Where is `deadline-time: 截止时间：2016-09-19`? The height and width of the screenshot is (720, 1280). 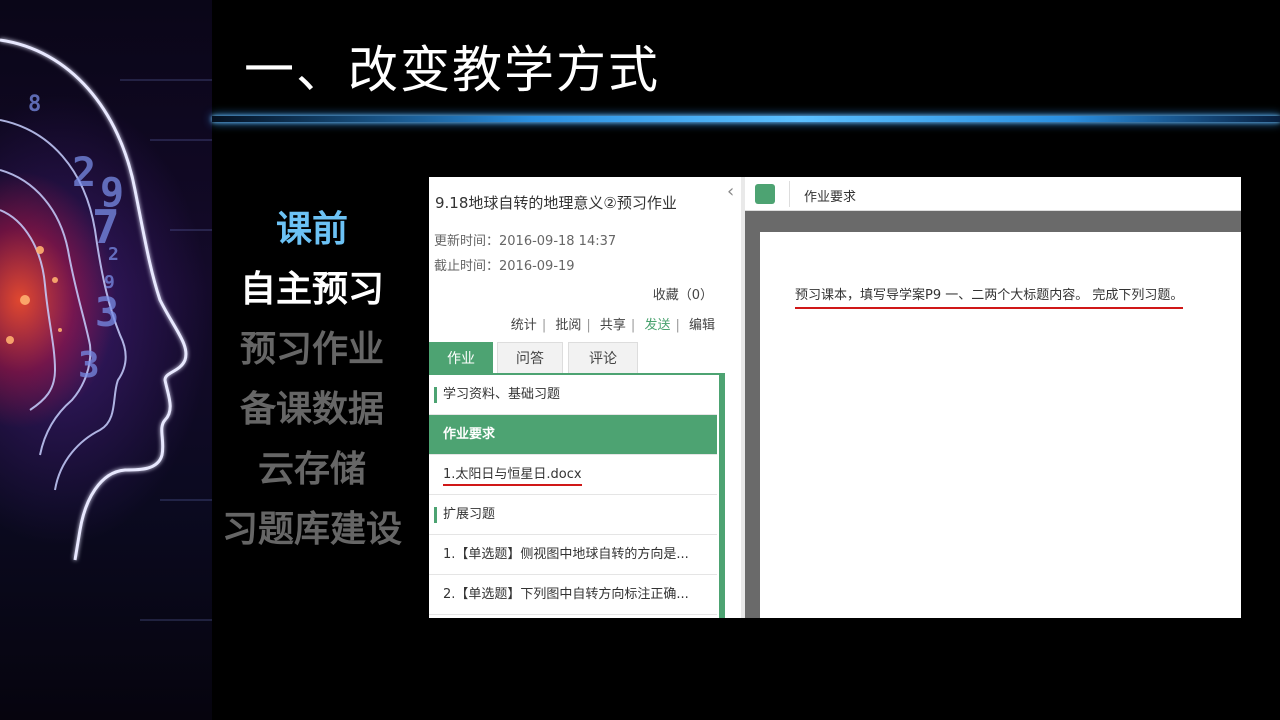 deadline-time: 截止时间：2016-09-19 is located at coordinates (504, 266).